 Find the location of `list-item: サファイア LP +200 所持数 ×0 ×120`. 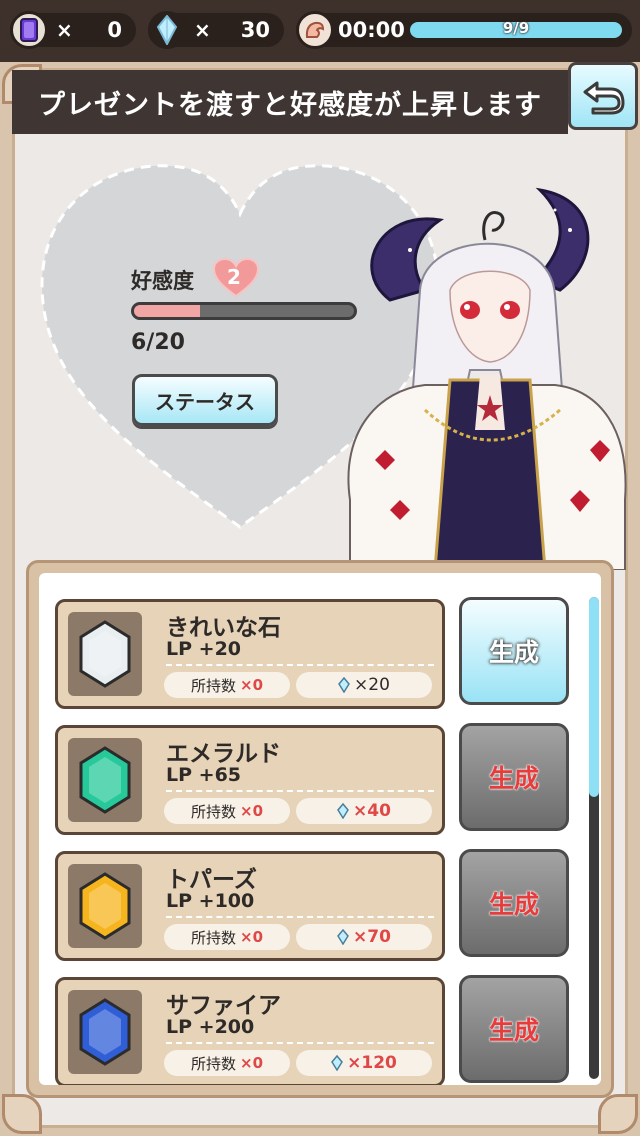

list-item: サファイア LP +200 所持数 ×0 ×120 is located at coordinates (250, 1031).